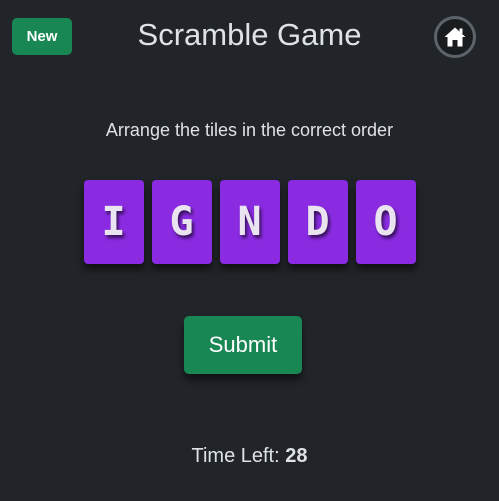  I want to click on timer: Time Left: 28, so click(249, 456).